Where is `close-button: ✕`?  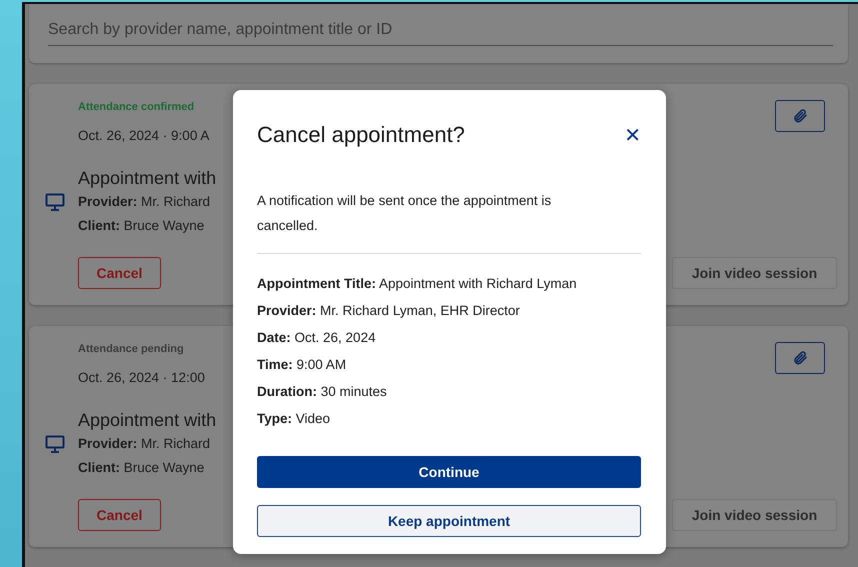
close-button: ✕ is located at coordinates (632, 135).